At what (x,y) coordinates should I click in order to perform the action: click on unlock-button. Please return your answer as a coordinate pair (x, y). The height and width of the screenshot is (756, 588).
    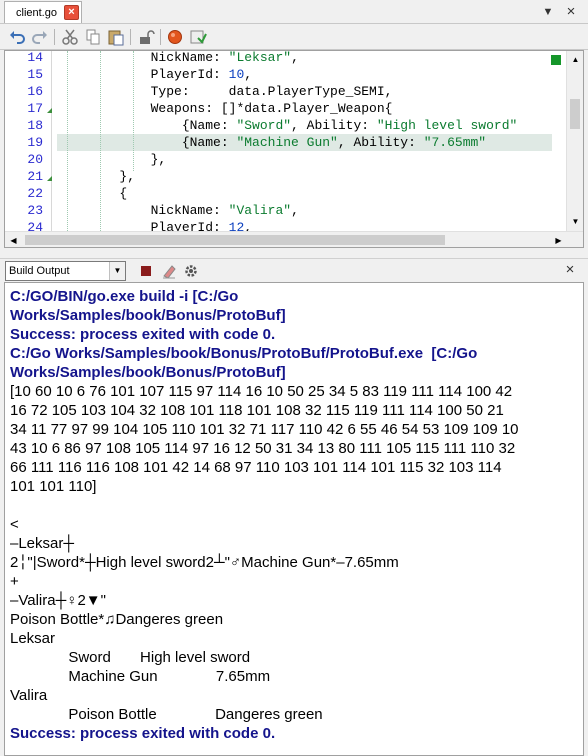
    Looking at the image, I should click on (146, 37).